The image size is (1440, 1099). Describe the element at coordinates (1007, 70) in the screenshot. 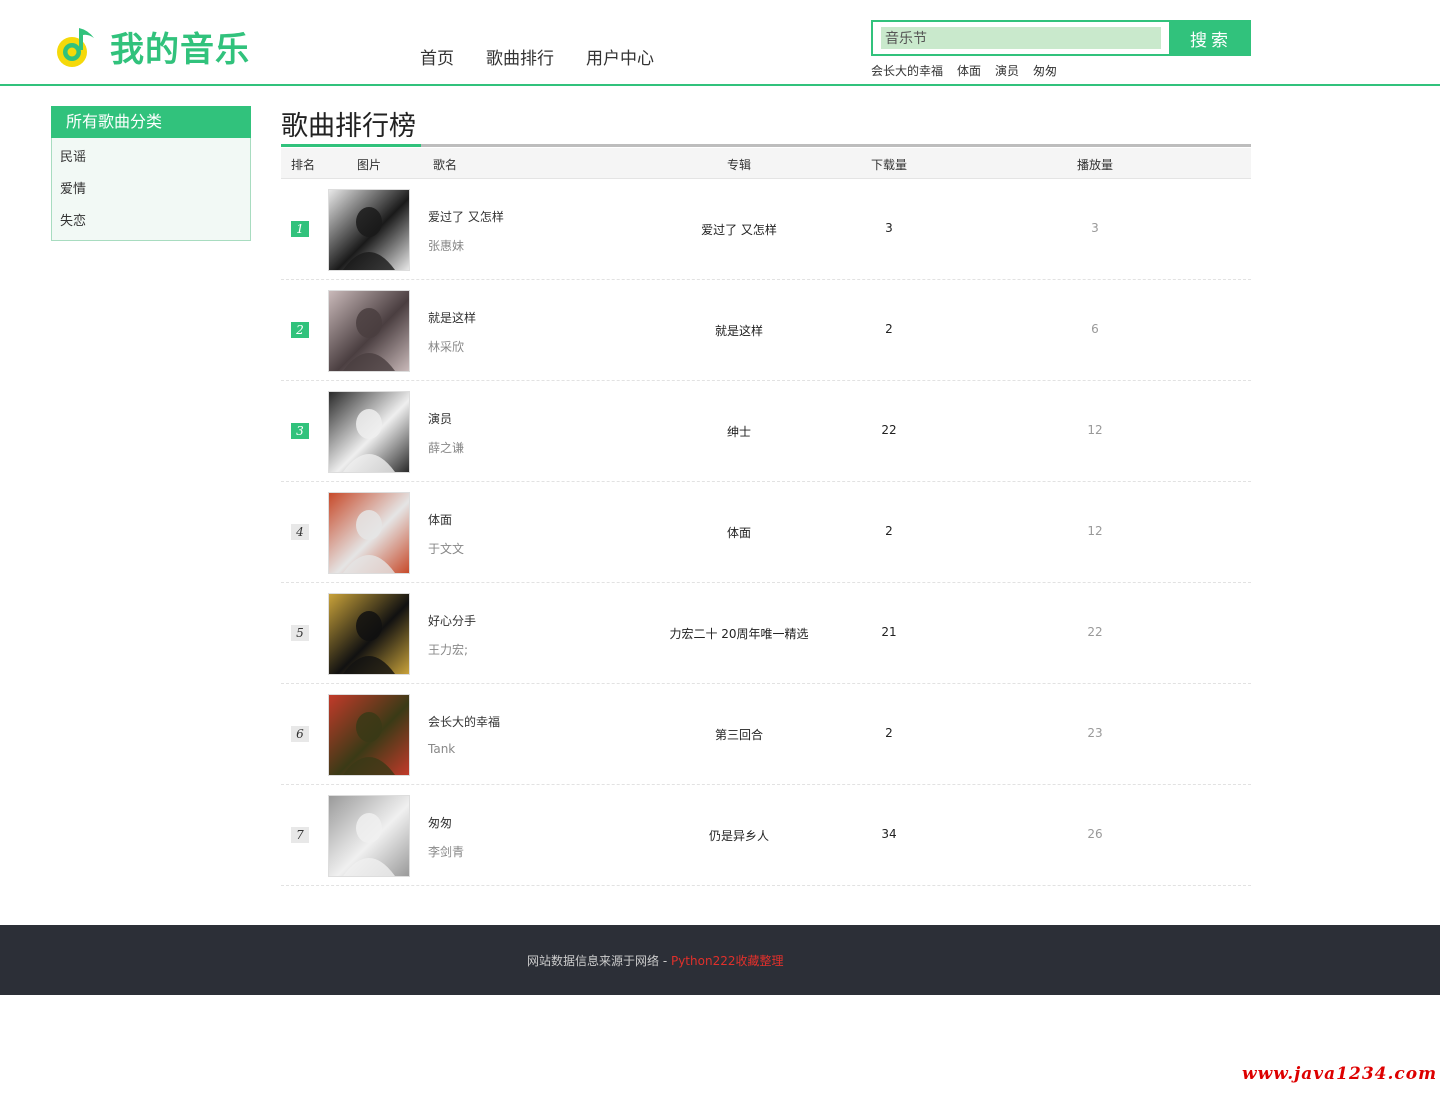

I see `hot-keyword: 演员` at that location.